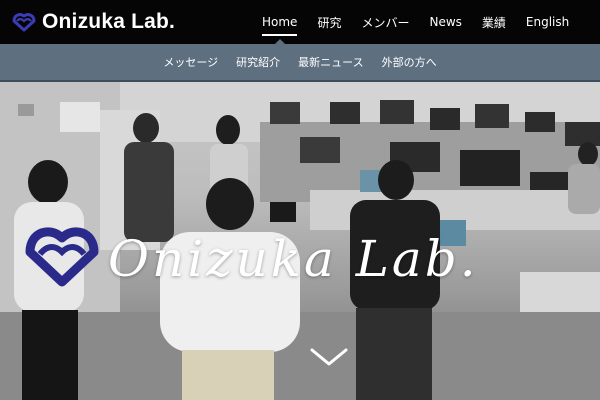 The image size is (600, 400). I want to click on nav-research: 研究, so click(329, 22).